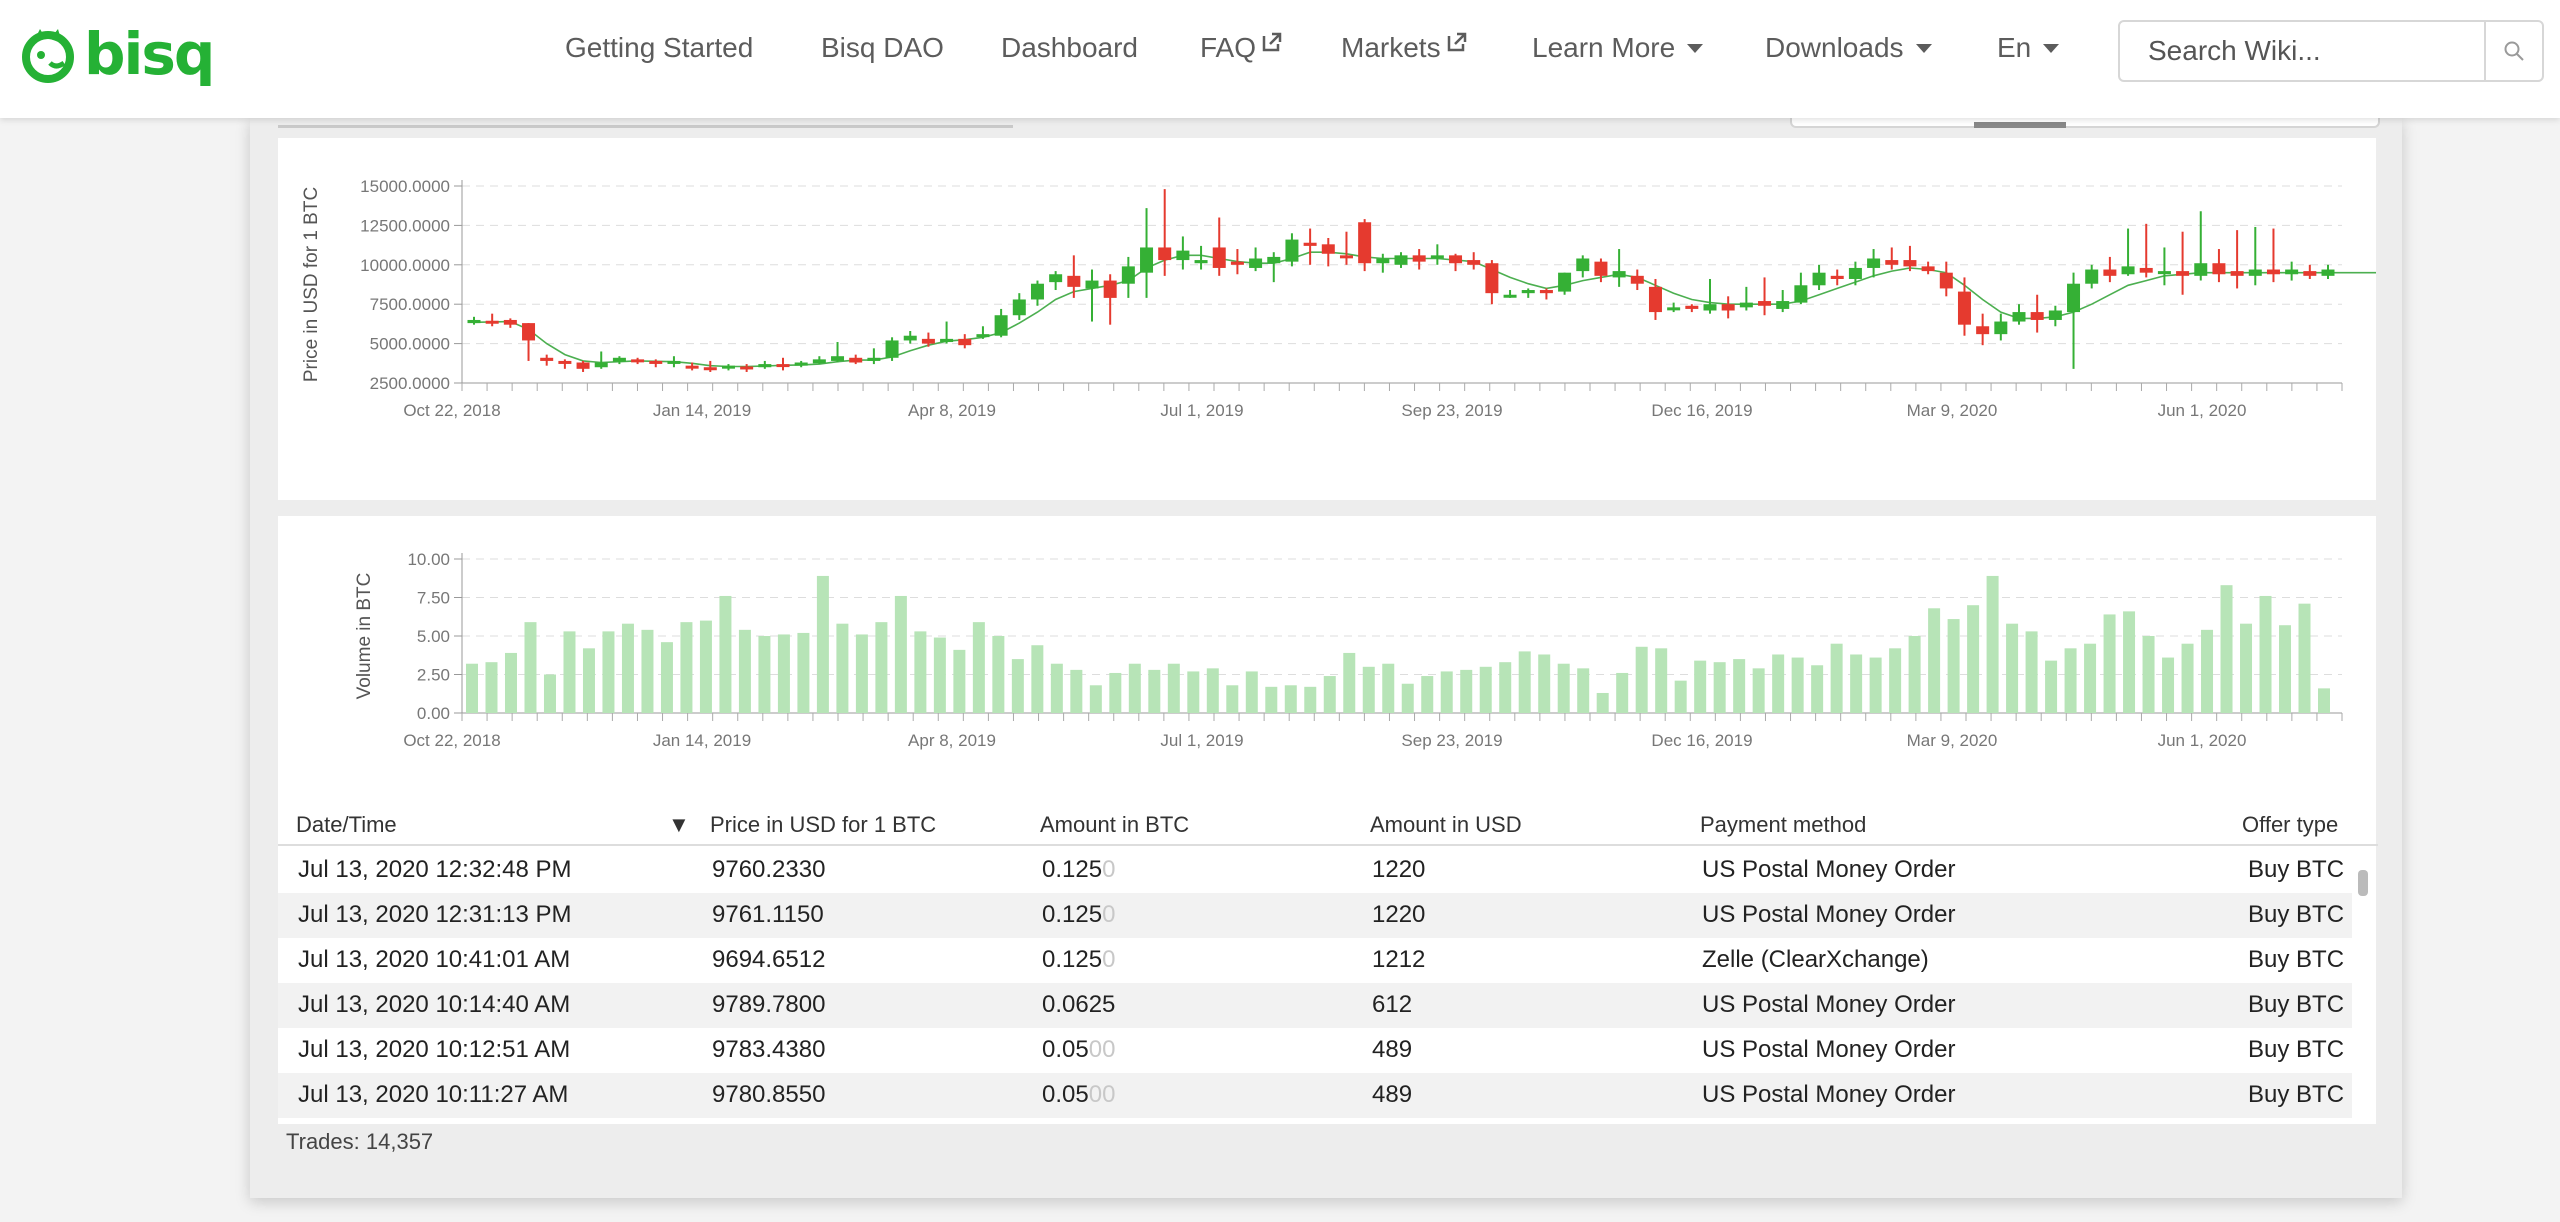  What do you see at coordinates (1242, 48) in the screenshot?
I see `nav-faq: FAQ` at bounding box center [1242, 48].